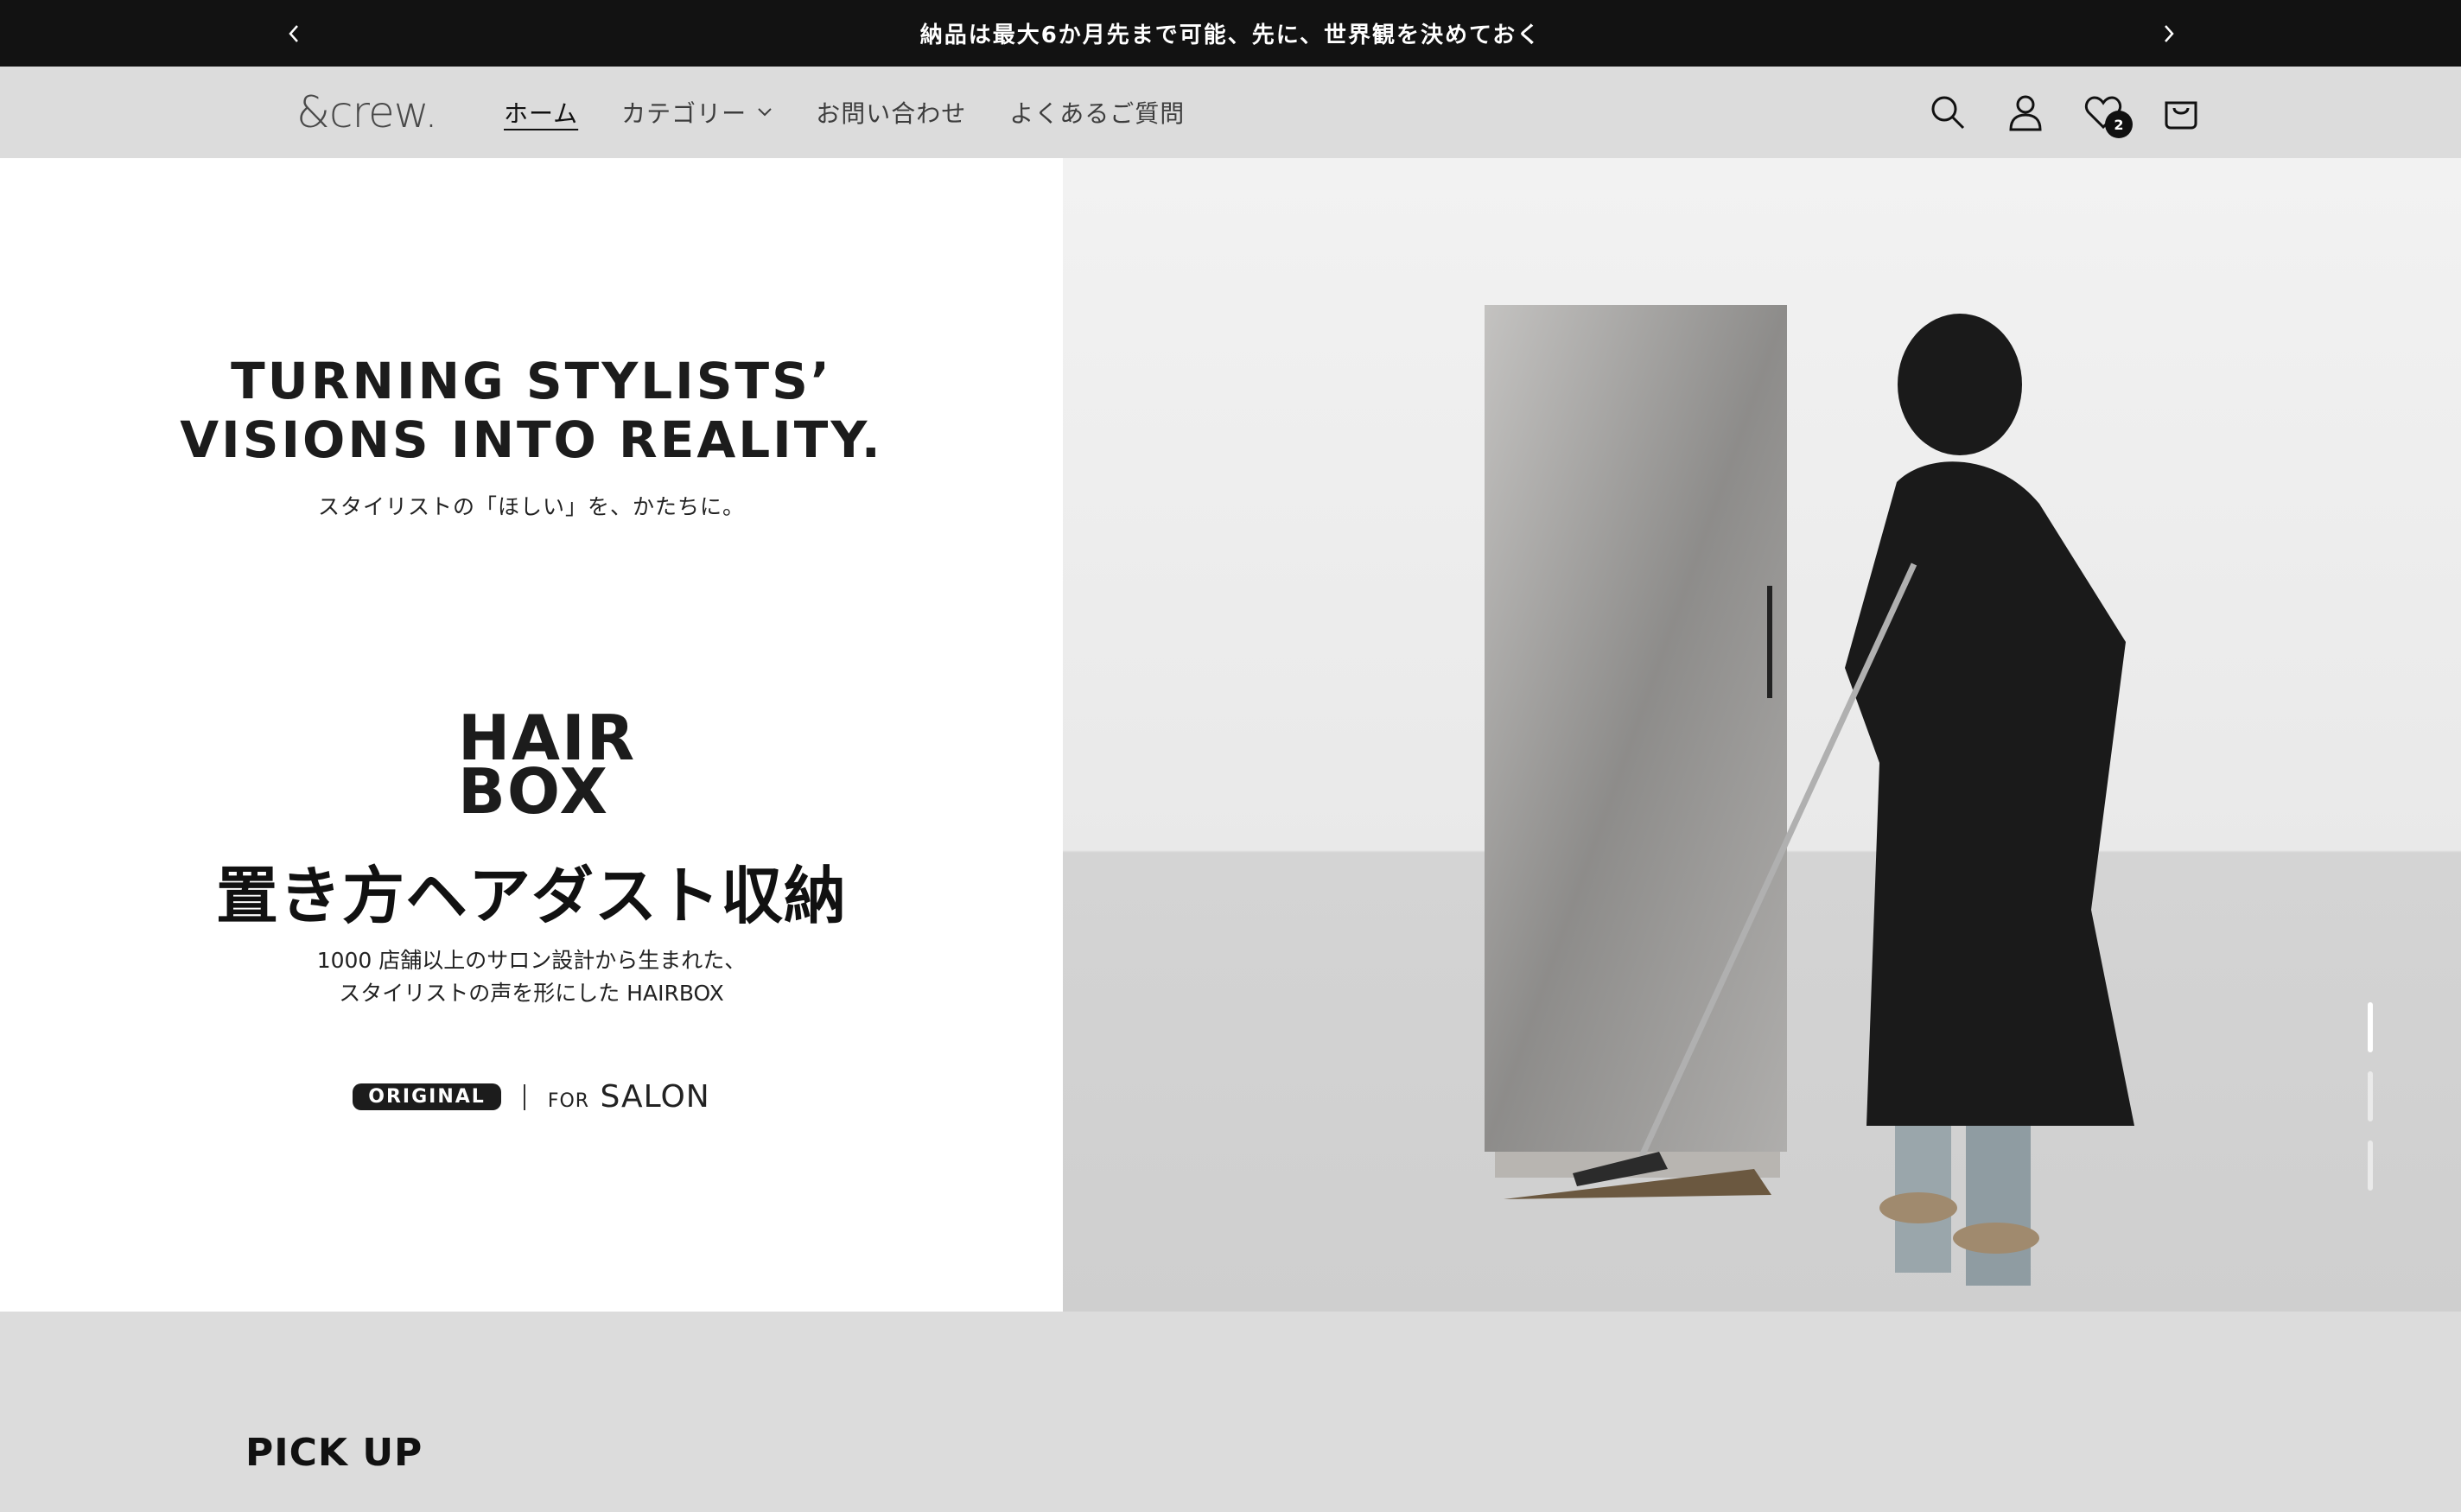 This screenshot has height=1512, width=2461. I want to click on account-button, so click(2025, 112).